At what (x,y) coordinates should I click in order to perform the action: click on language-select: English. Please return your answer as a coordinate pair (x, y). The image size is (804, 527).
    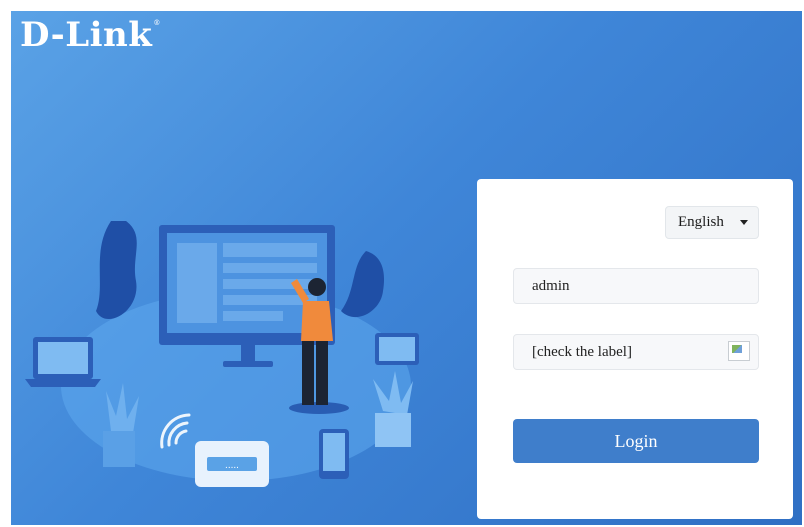
    Looking at the image, I should click on (712, 222).